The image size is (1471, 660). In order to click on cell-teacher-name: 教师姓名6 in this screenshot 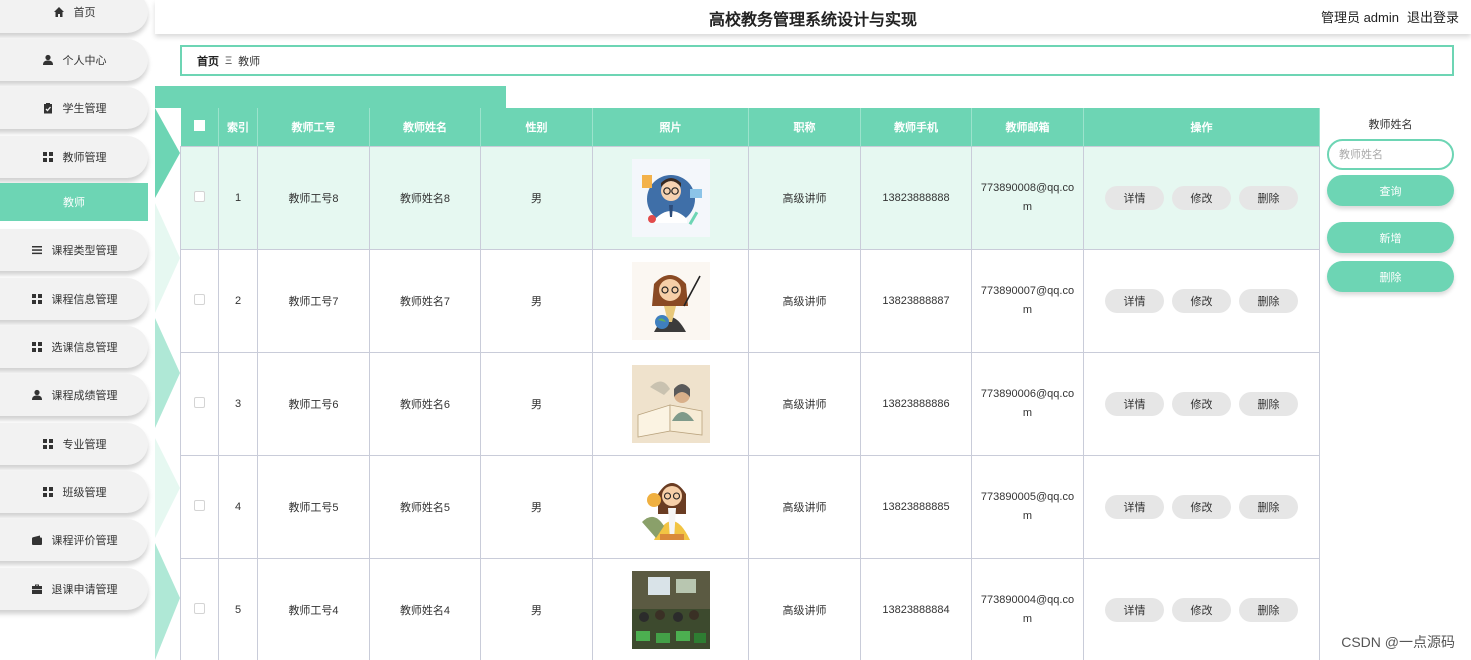, I will do `click(425, 403)`.